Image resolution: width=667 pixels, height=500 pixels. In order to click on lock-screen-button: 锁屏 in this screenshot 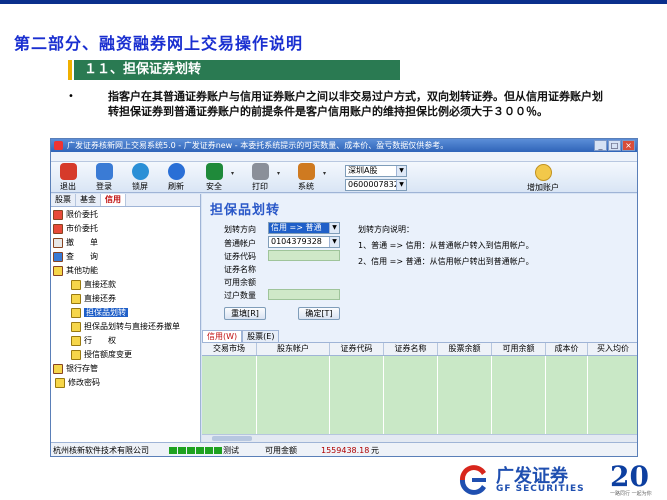, I will do `click(140, 177)`.